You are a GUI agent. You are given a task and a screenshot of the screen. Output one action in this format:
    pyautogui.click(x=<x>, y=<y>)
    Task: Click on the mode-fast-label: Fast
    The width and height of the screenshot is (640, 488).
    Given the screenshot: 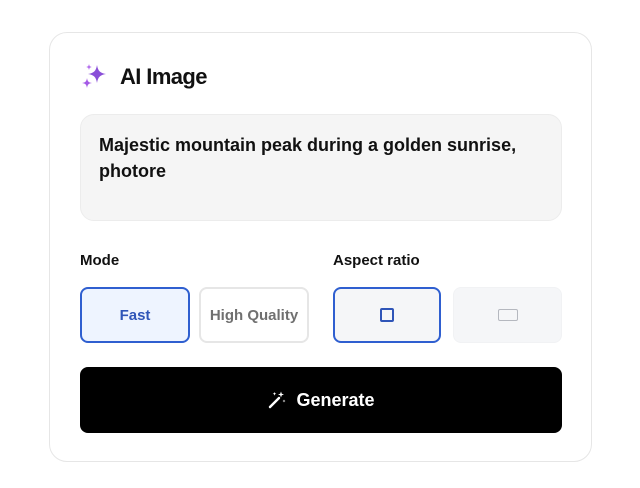 What is the action you would take?
    pyautogui.click(x=135, y=315)
    